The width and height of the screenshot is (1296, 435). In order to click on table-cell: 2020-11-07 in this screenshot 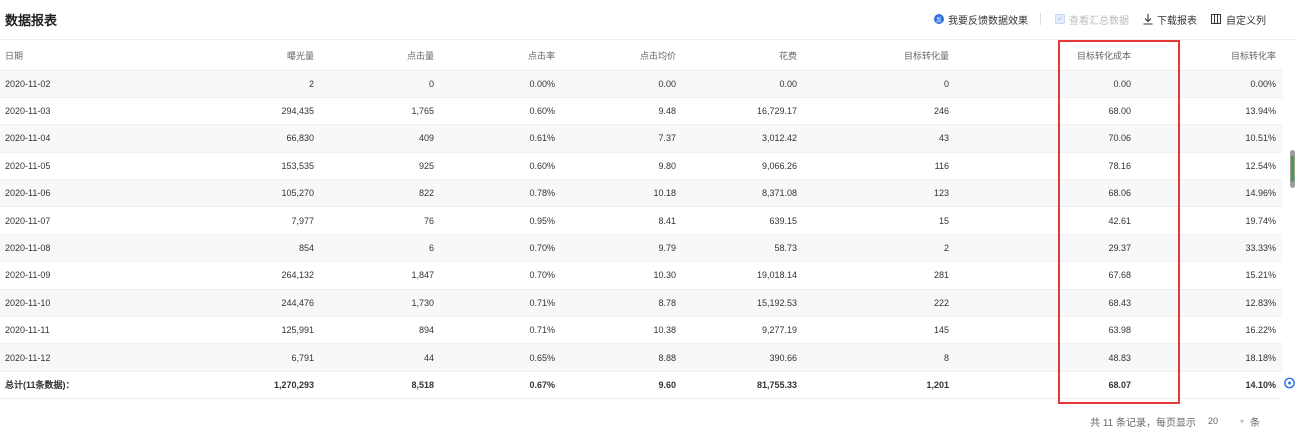, I will do `click(50, 220)`.